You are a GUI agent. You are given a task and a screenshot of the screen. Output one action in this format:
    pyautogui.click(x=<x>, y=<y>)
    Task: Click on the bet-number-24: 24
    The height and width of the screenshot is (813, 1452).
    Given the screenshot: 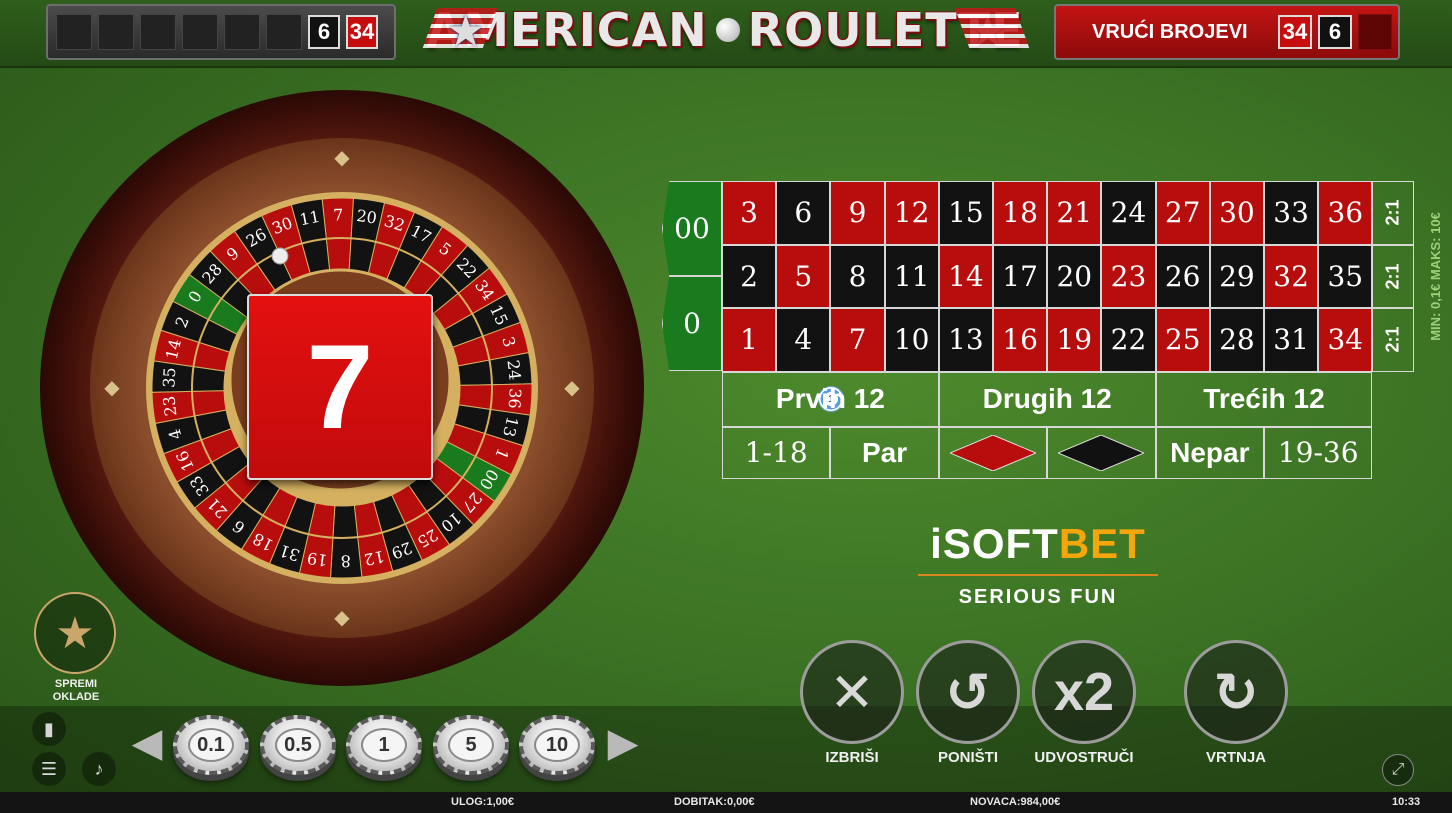 What is the action you would take?
    pyautogui.click(x=1128, y=213)
    